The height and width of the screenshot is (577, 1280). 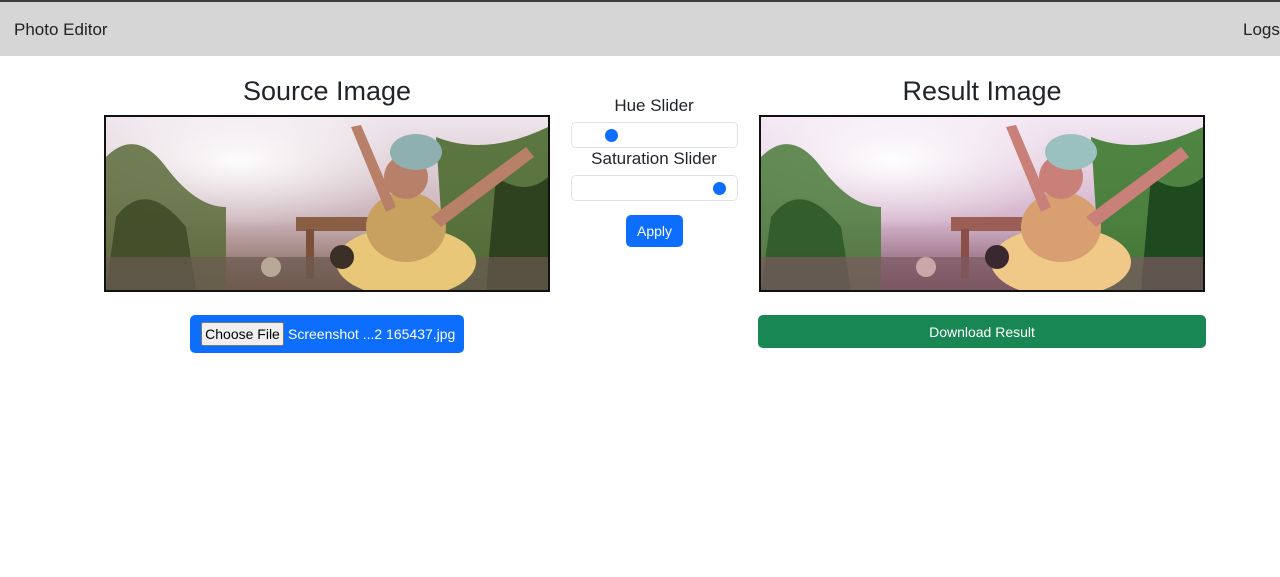 What do you see at coordinates (654, 188) in the screenshot?
I see `saturation-slider` at bounding box center [654, 188].